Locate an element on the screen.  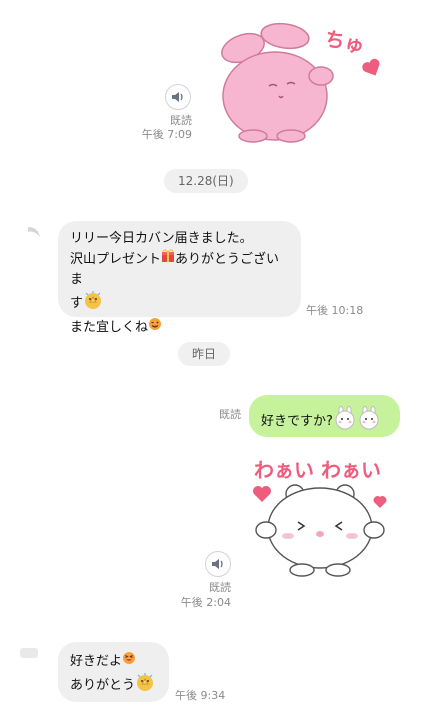
message-bubble-incoming: 好きだよ ありがとう is located at coordinates (113, 672).